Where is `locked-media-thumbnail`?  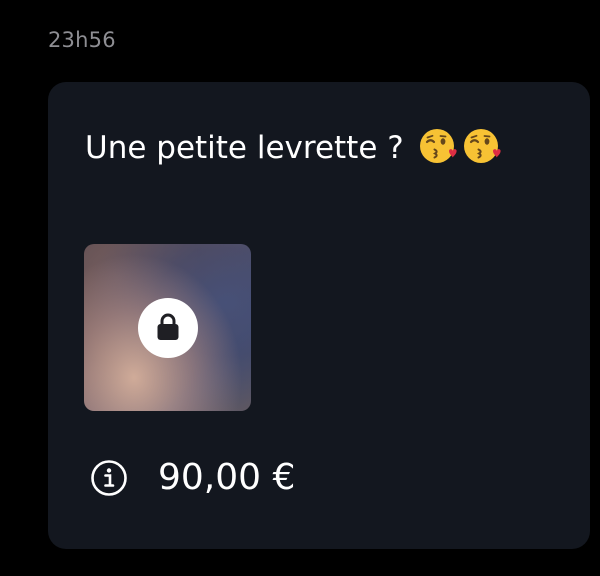
locked-media-thumbnail is located at coordinates (167, 327).